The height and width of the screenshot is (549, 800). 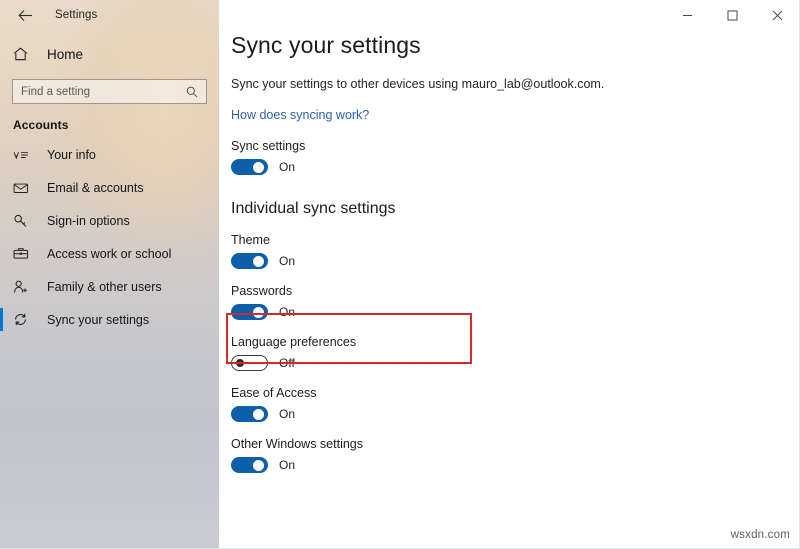 What do you see at coordinates (24, 54) in the screenshot?
I see `home-icon` at bounding box center [24, 54].